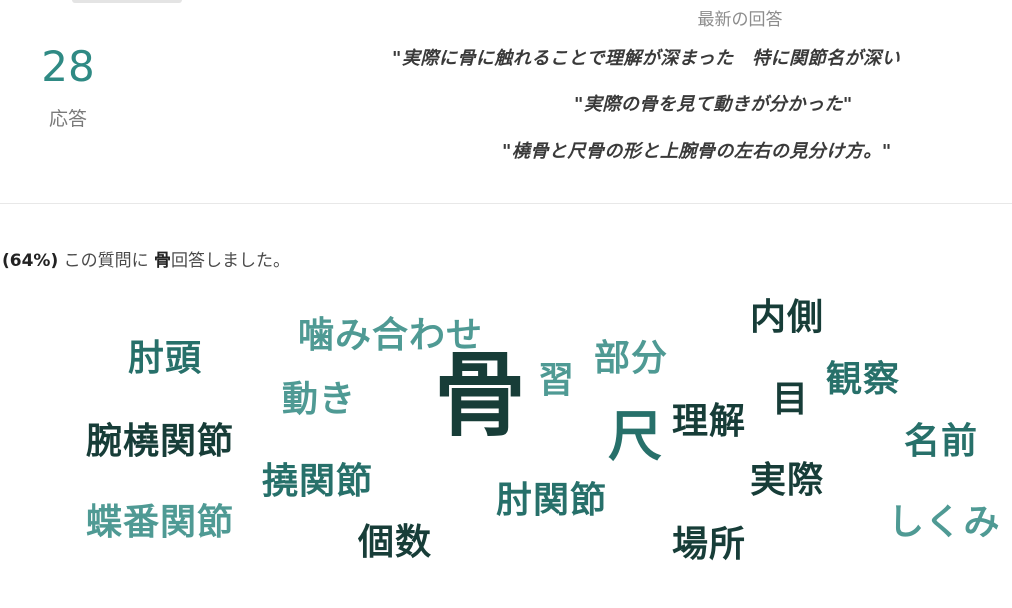  What do you see at coordinates (160, 442) in the screenshot?
I see `word-cloud-word: 腕橈関節` at bounding box center [160, 442].